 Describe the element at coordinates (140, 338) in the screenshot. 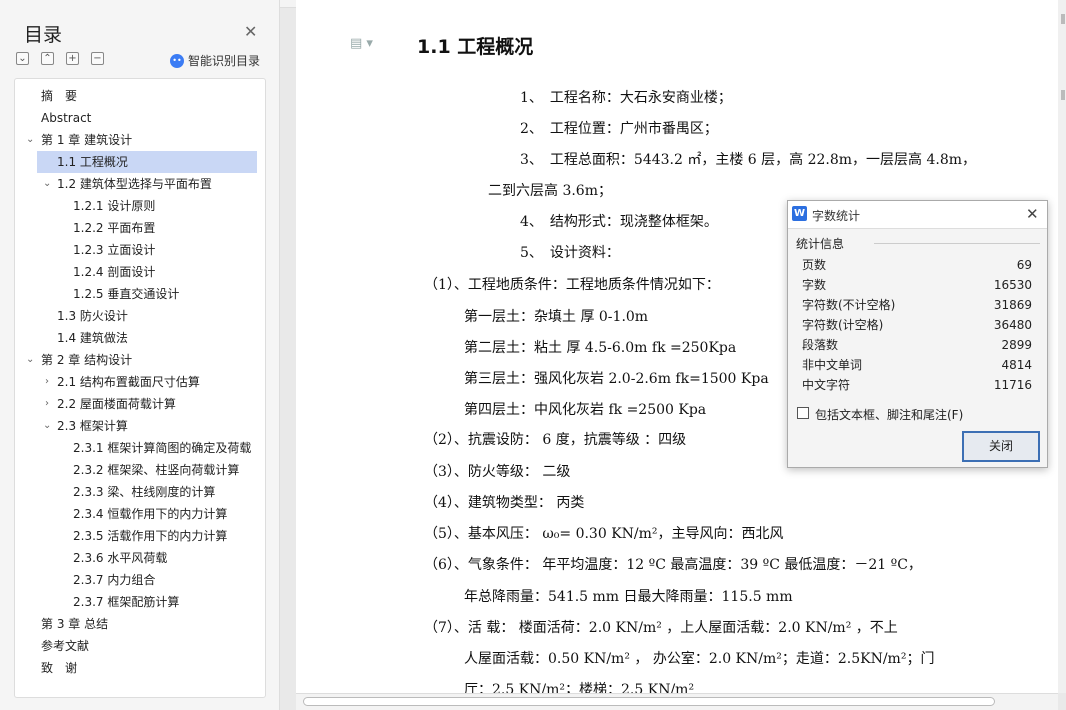

I see `toc-item-1-4: 1.4 建筑做法` at that location.